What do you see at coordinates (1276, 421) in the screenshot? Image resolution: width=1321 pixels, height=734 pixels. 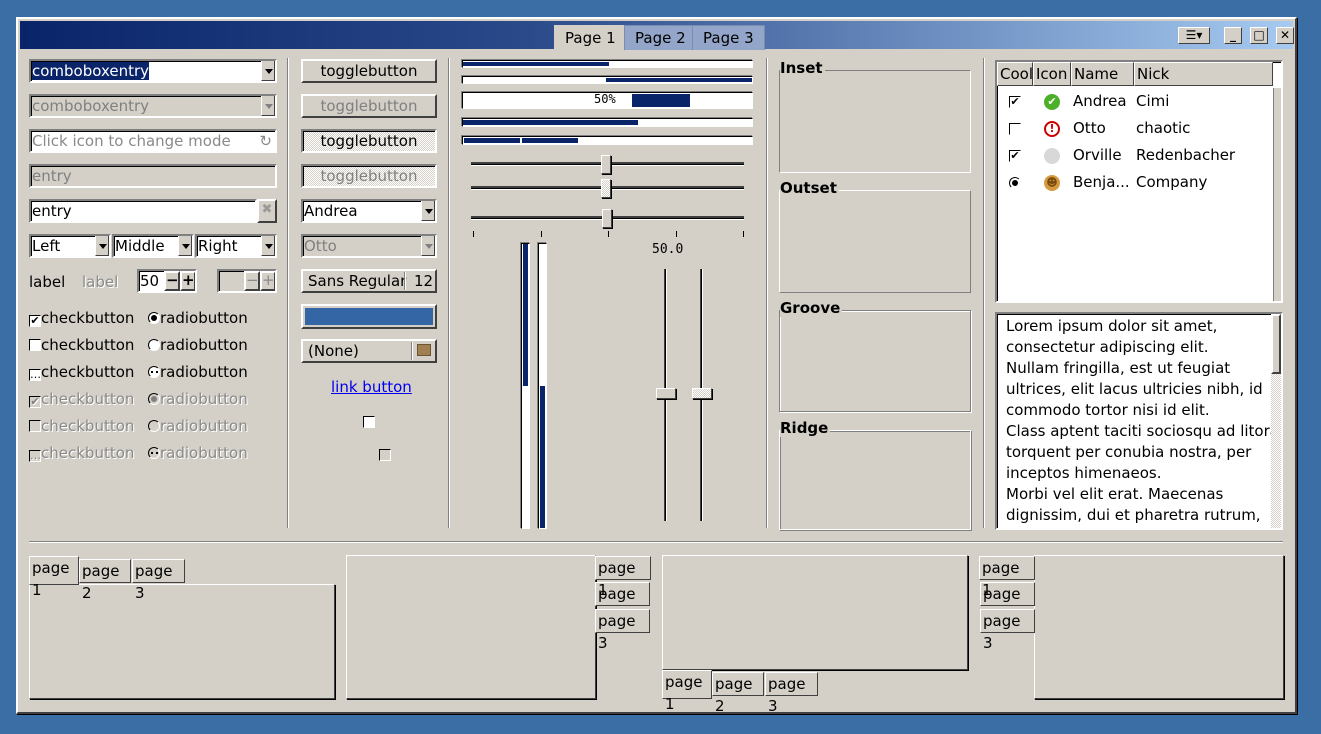 I see `text-scrollbar` at bounding box center [1276, 421].